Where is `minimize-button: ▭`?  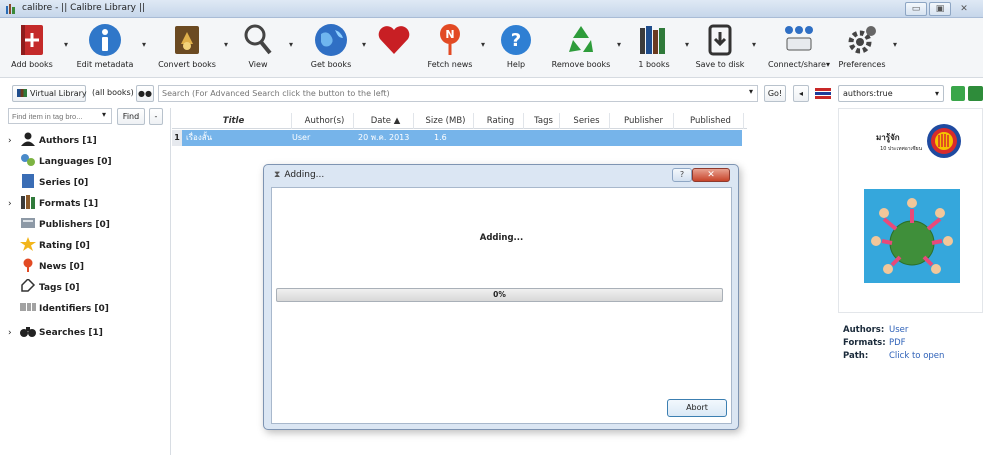
minimize-button: ▭ is located at coordinates (916, 9).